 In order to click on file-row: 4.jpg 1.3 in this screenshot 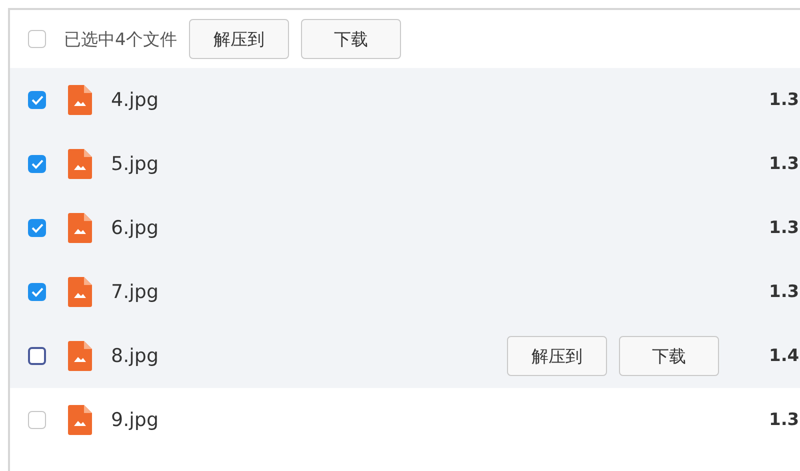, I will do `click(405, 100)`.